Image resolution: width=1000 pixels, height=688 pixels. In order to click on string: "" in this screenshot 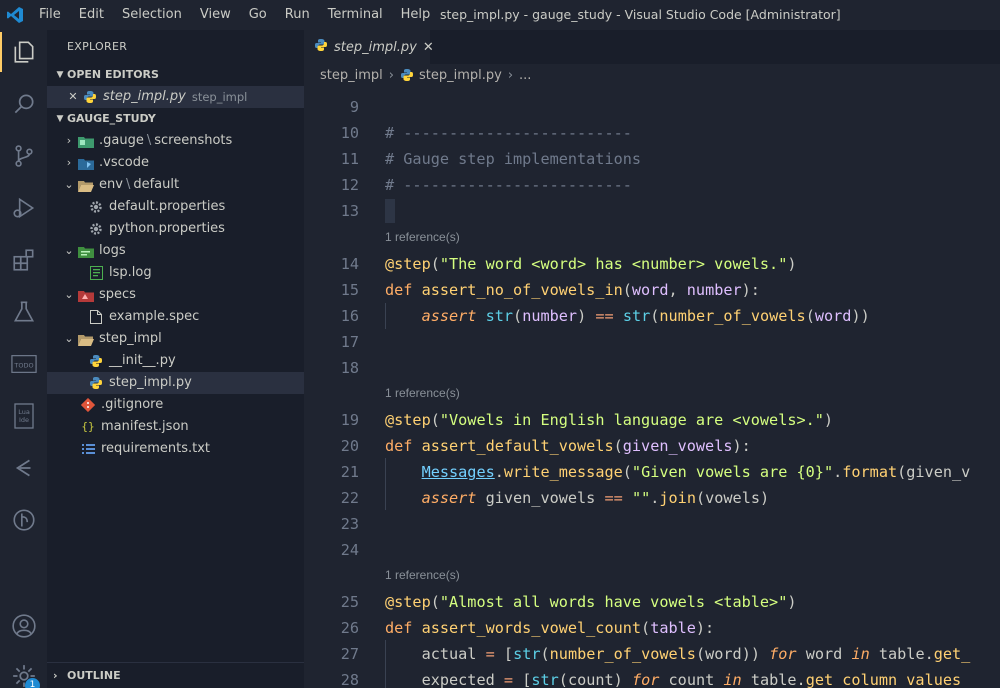, I will do `click(641, 498)`.